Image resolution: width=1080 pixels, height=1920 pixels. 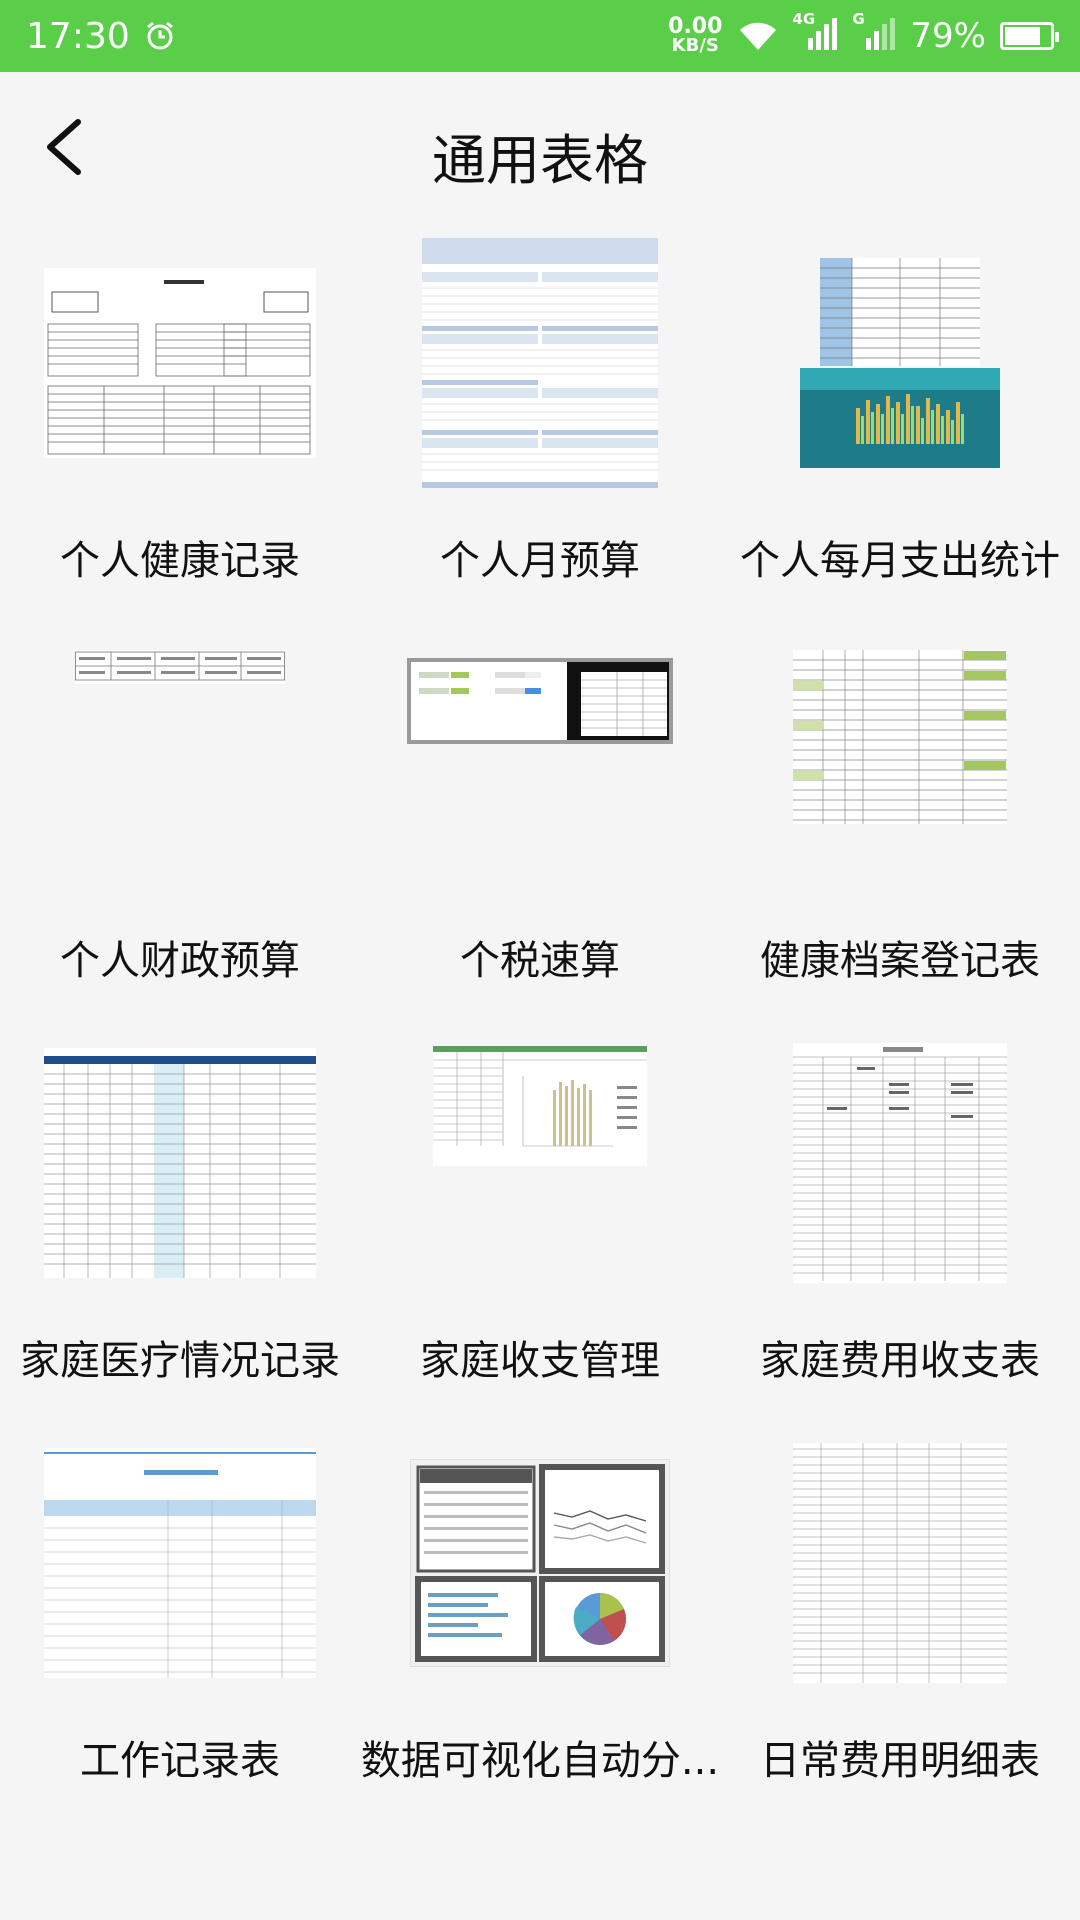 I want to click on template-label: 个人月预算, so click(x=540, y=561).